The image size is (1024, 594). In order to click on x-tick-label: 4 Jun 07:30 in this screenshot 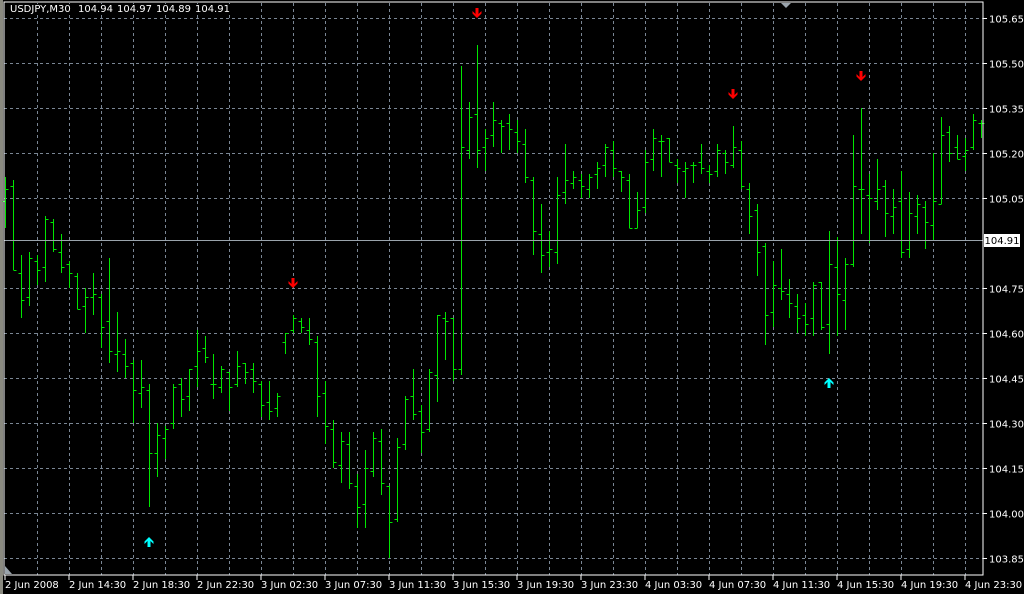, I will do `click(737, 585)`.